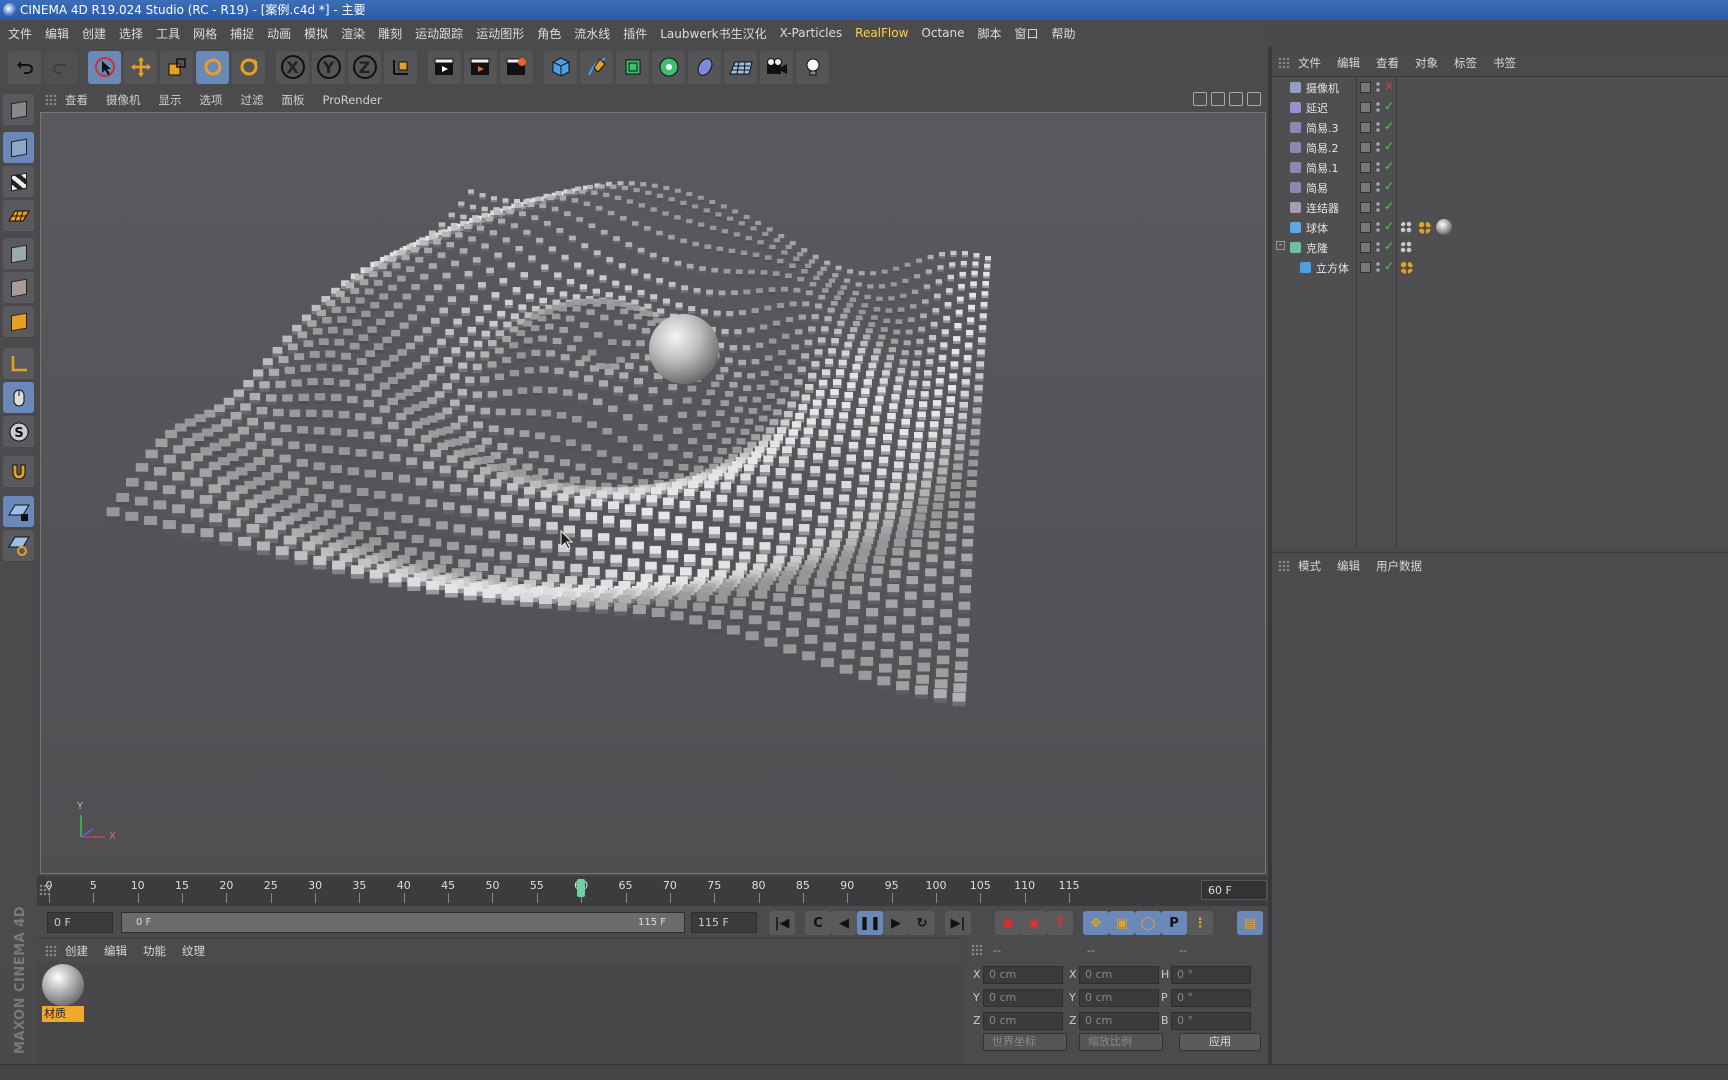 This screenshot has height=1080, width=1728. Describe the element at coordinates (1500, 148) in the screenshot. I see `object-row: 简易.2 ✓` at that location.